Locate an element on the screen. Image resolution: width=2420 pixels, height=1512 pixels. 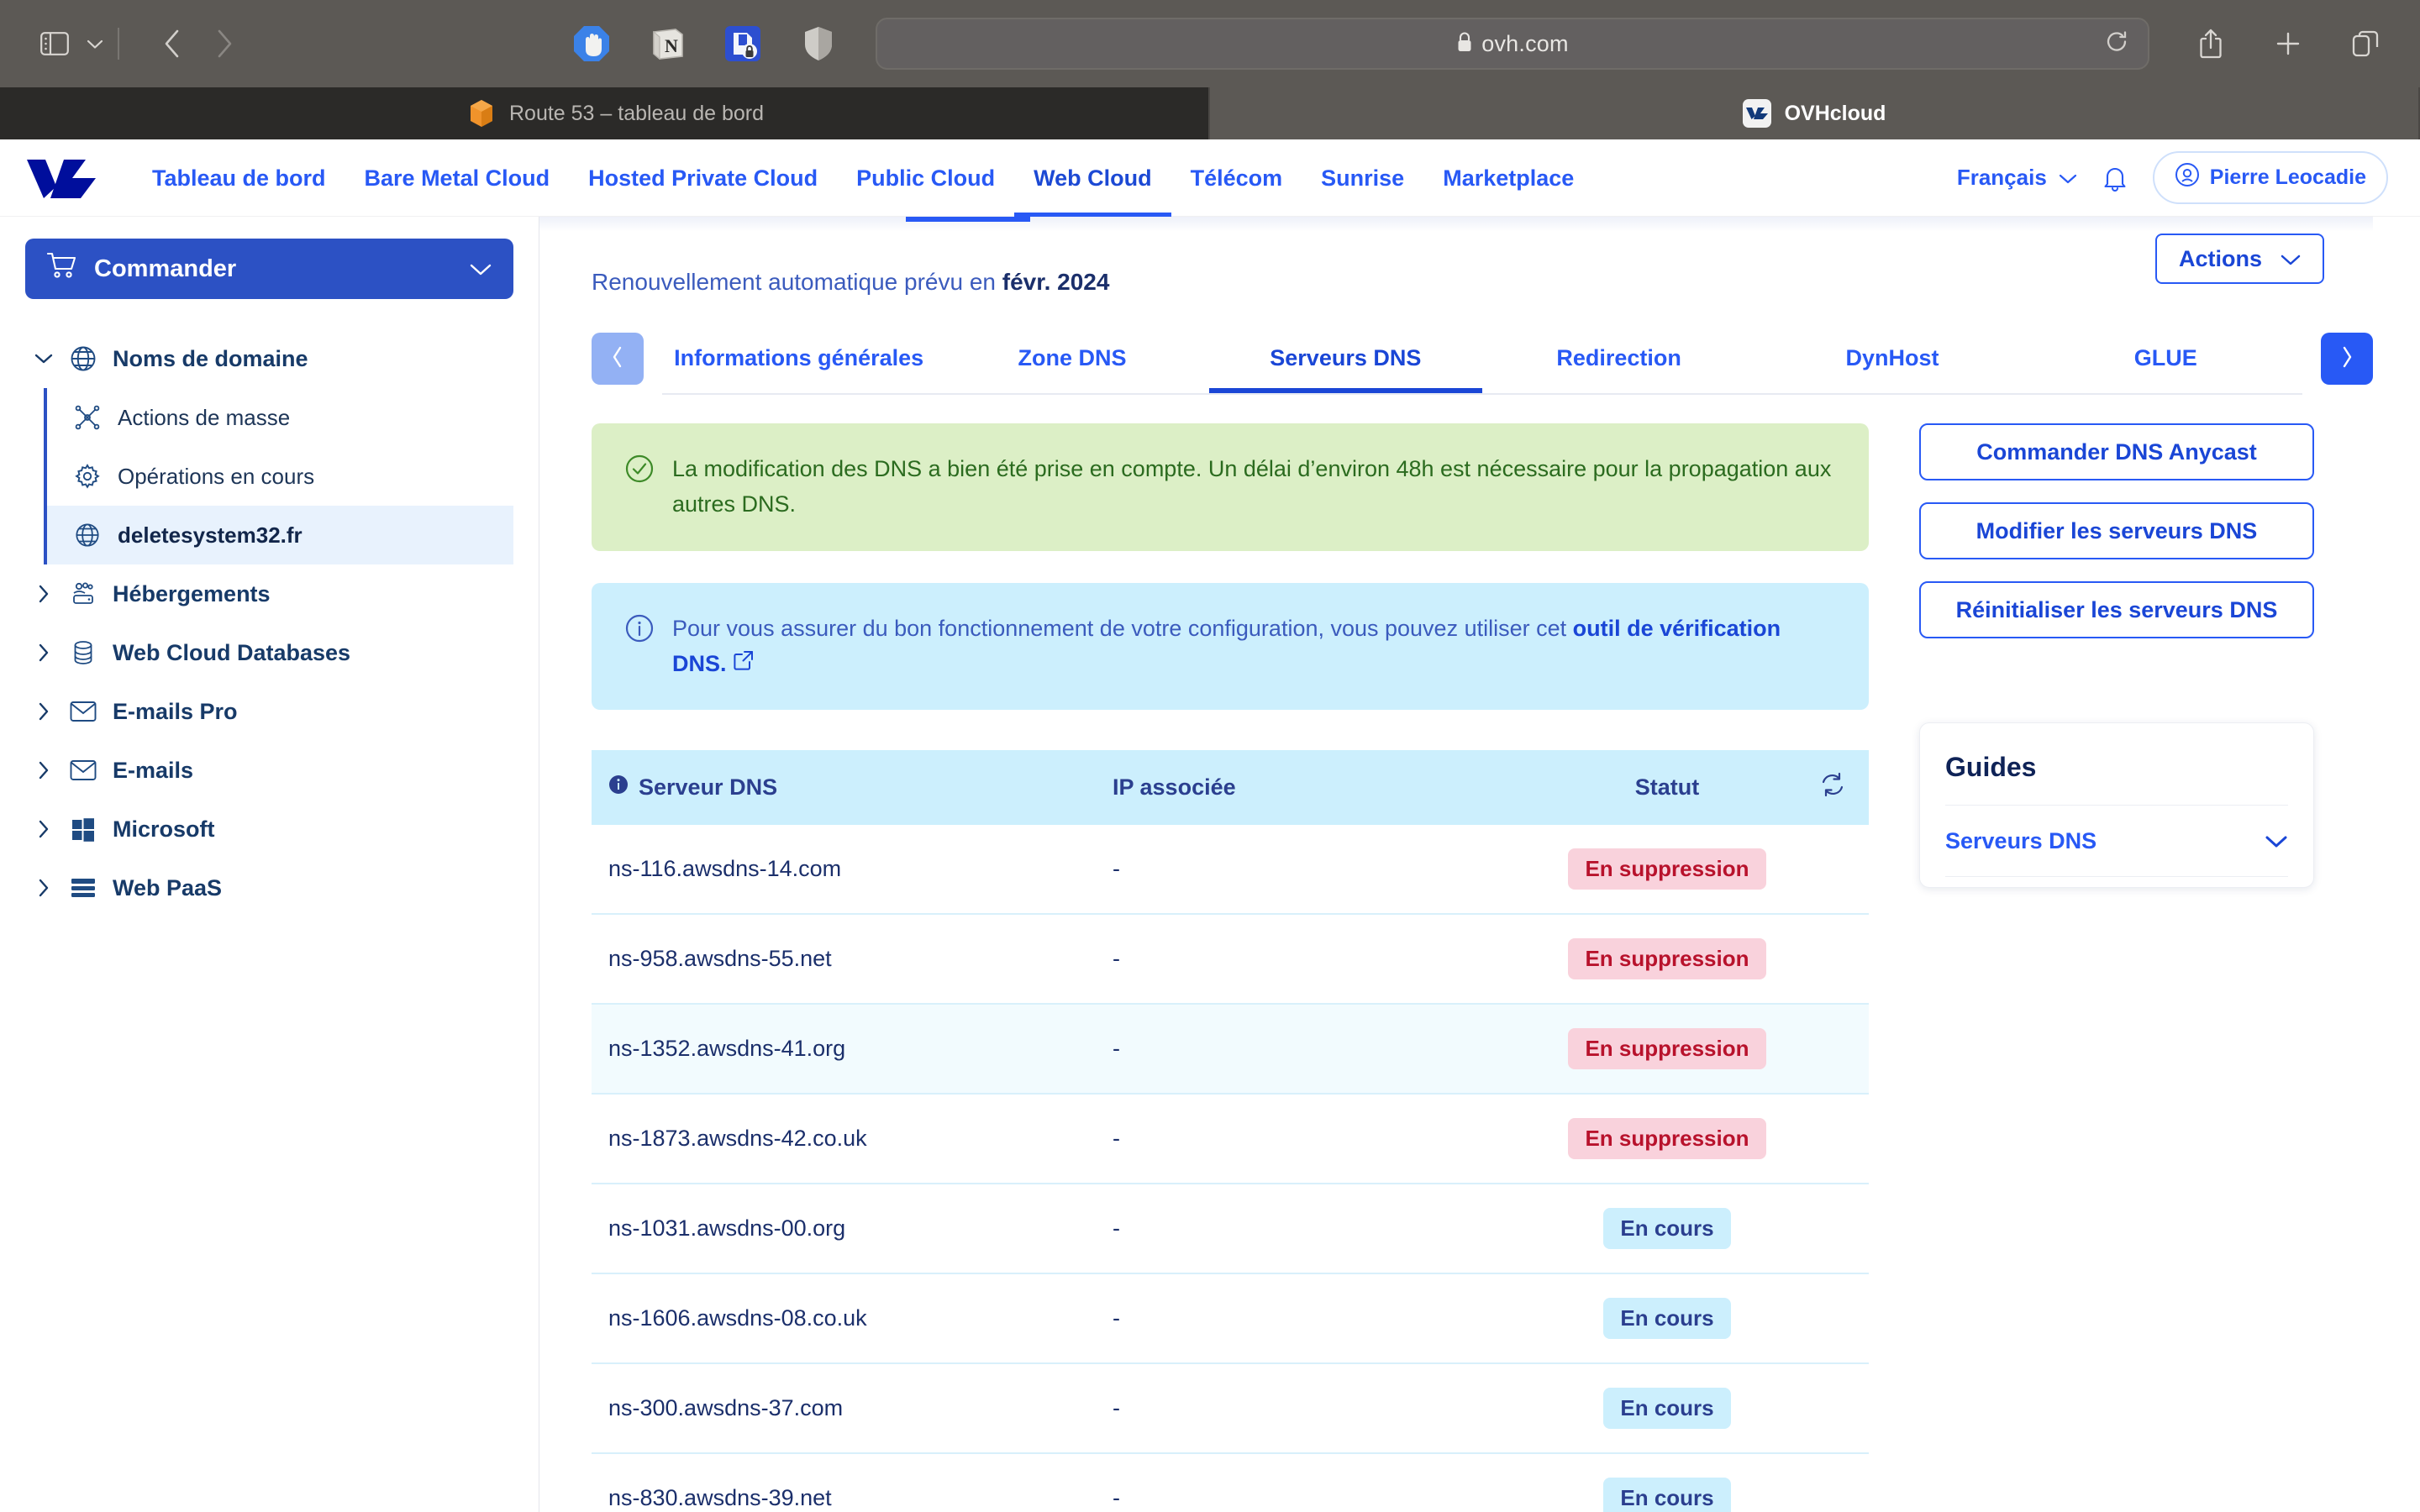
nav-item-telecom: Télécom is located at coordinates (1236, 178).